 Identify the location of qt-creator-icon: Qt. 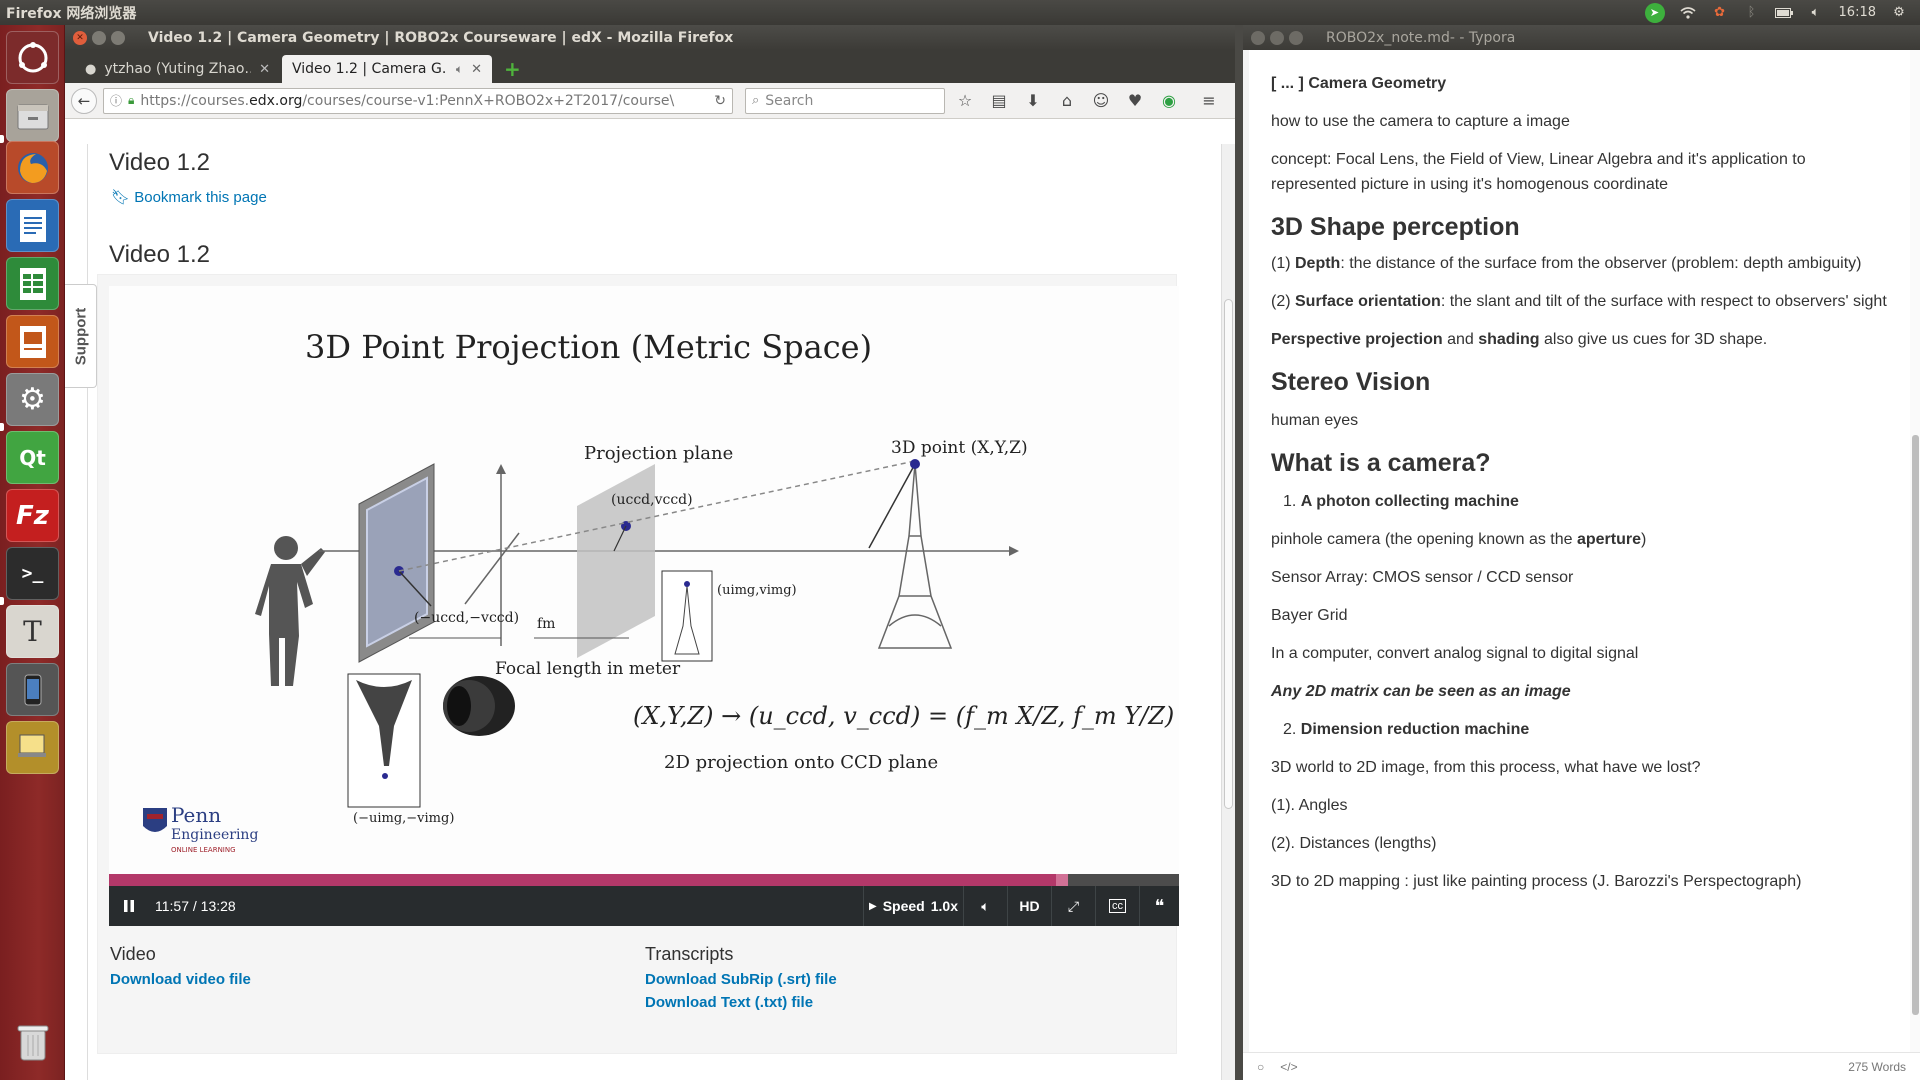
(32, 457).